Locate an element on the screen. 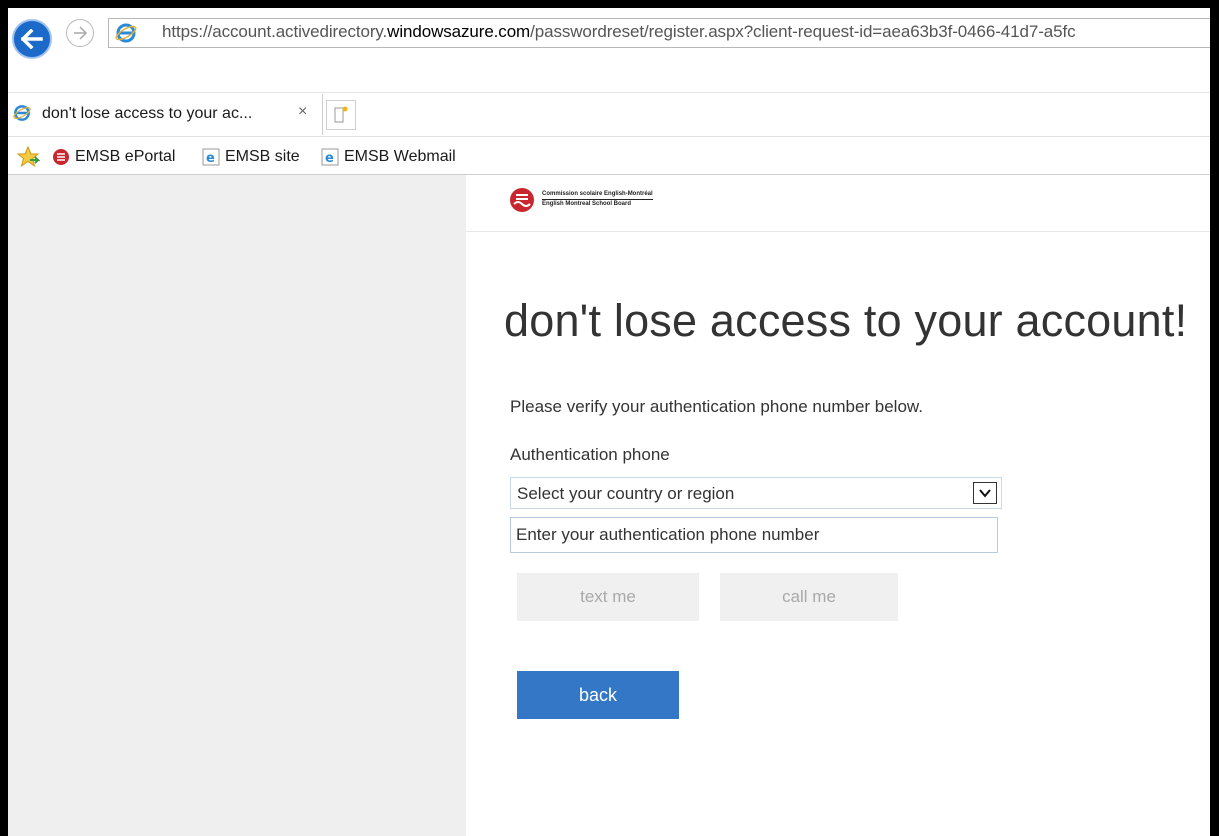  phone-number-input is located at coordinates (754, 535).